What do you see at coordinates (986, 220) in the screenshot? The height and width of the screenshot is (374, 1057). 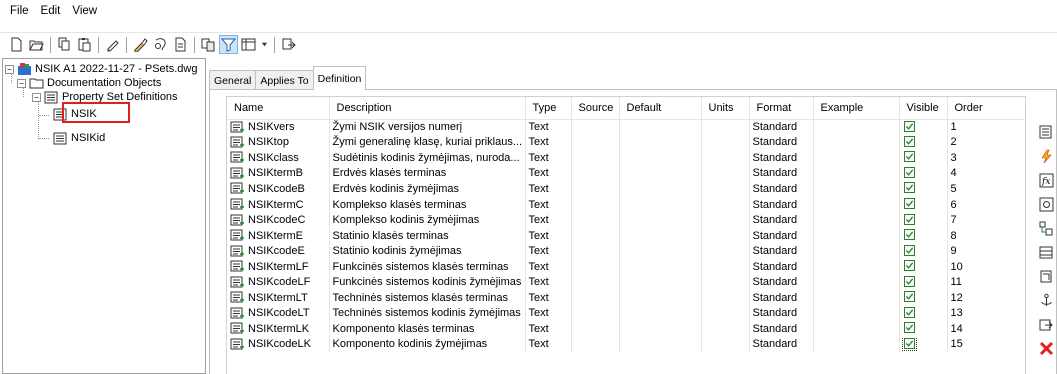 I see `cell-order: 7` at bounding box center [986, 220].